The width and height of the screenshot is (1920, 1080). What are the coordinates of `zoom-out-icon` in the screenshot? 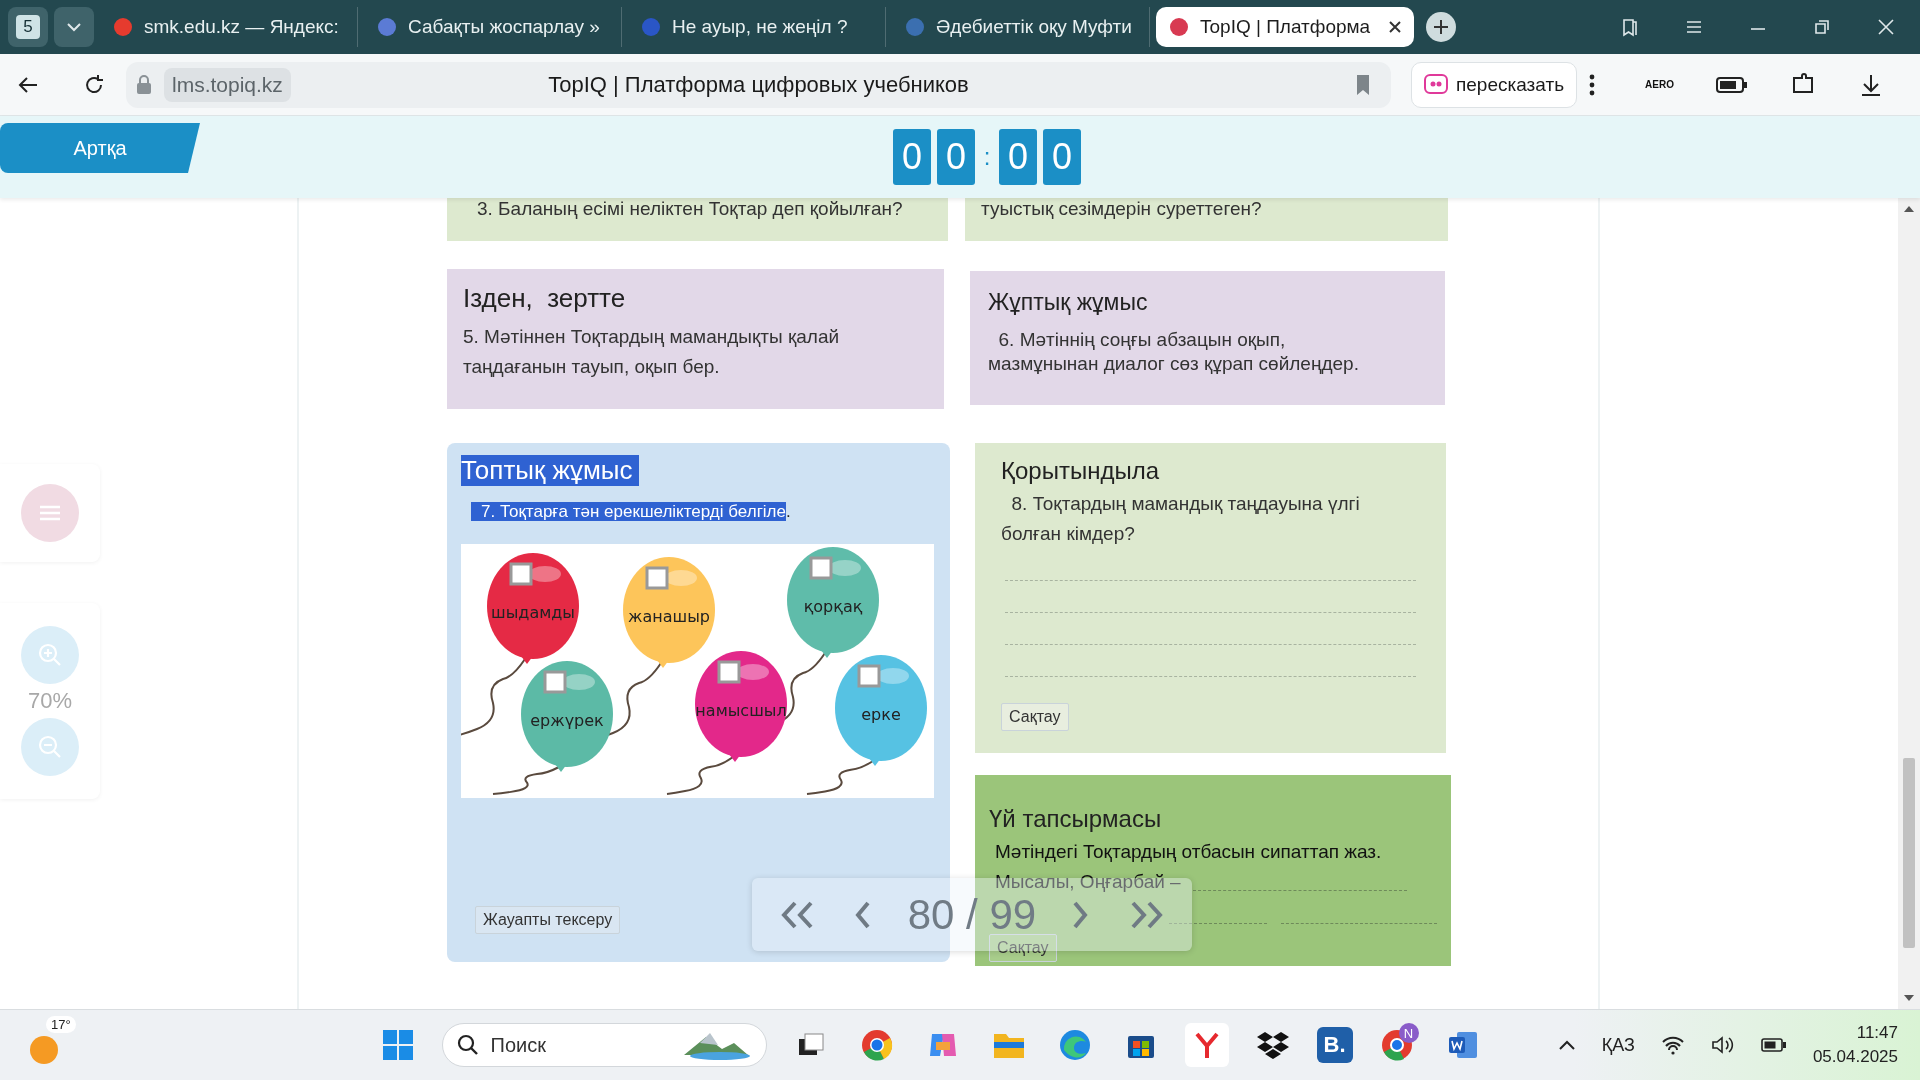 It's located at (50, 747).